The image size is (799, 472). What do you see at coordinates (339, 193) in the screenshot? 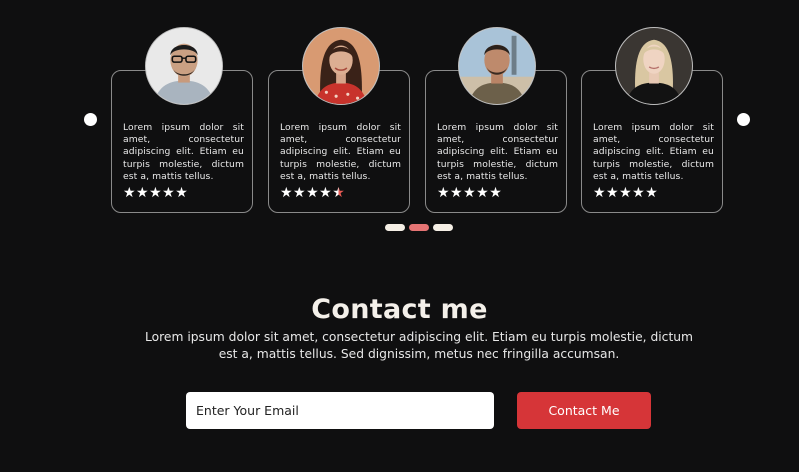
I see `half-star-icon: ★` at bounding box center [339, 193].